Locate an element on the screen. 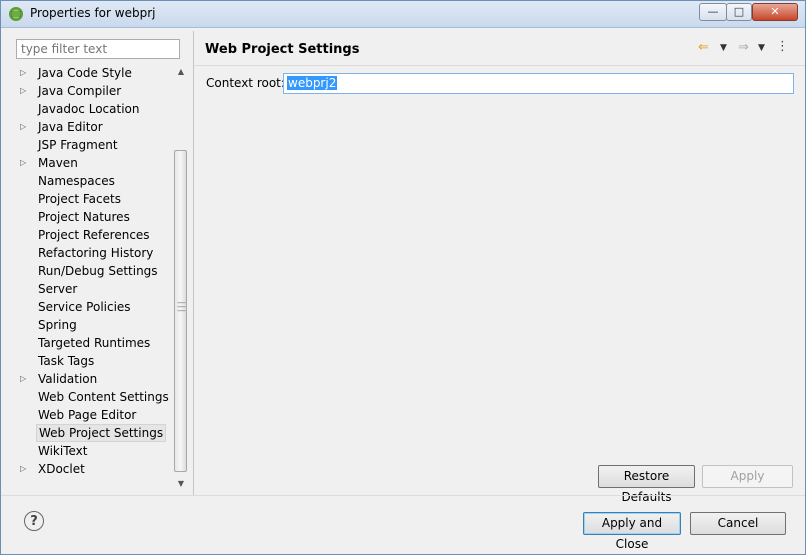 This screenshot has width=806, height=555. eclipse-icon is located at coordinates (16, 14).